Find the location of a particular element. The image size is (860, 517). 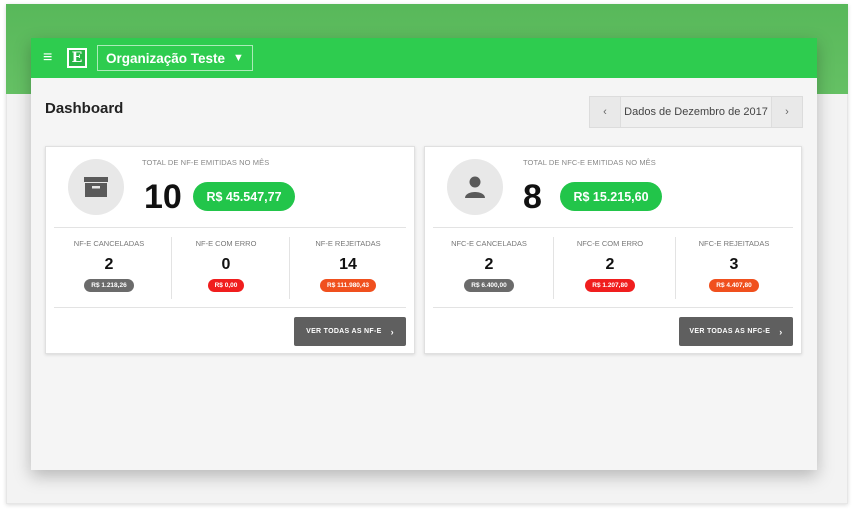

organization-name: Organização Teste is located at coordinates (166, 58).